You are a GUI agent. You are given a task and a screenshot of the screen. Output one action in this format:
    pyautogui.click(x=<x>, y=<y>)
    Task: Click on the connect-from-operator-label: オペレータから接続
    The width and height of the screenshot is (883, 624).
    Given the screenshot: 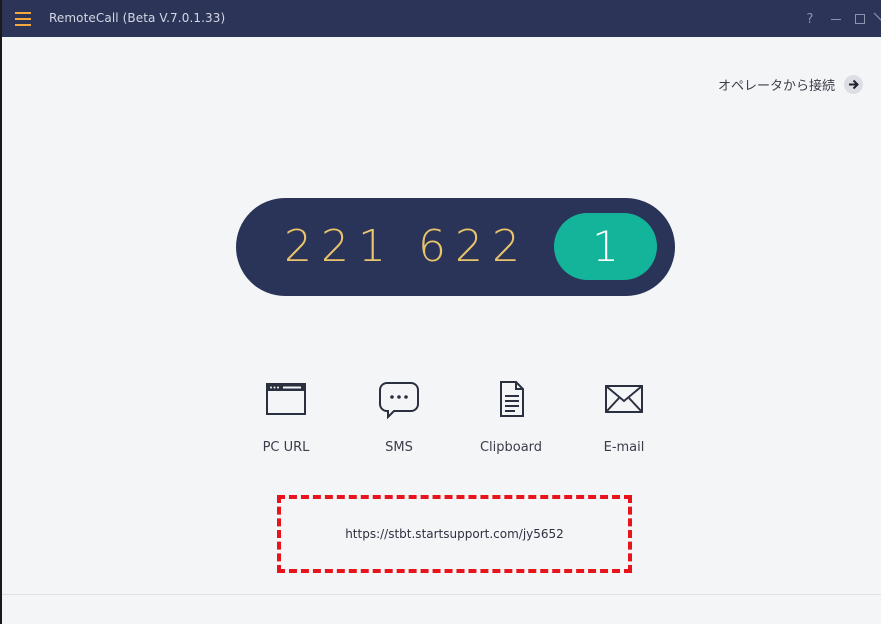 What is the action you would take?
    pyautogui.click(x=776, y=86)
    